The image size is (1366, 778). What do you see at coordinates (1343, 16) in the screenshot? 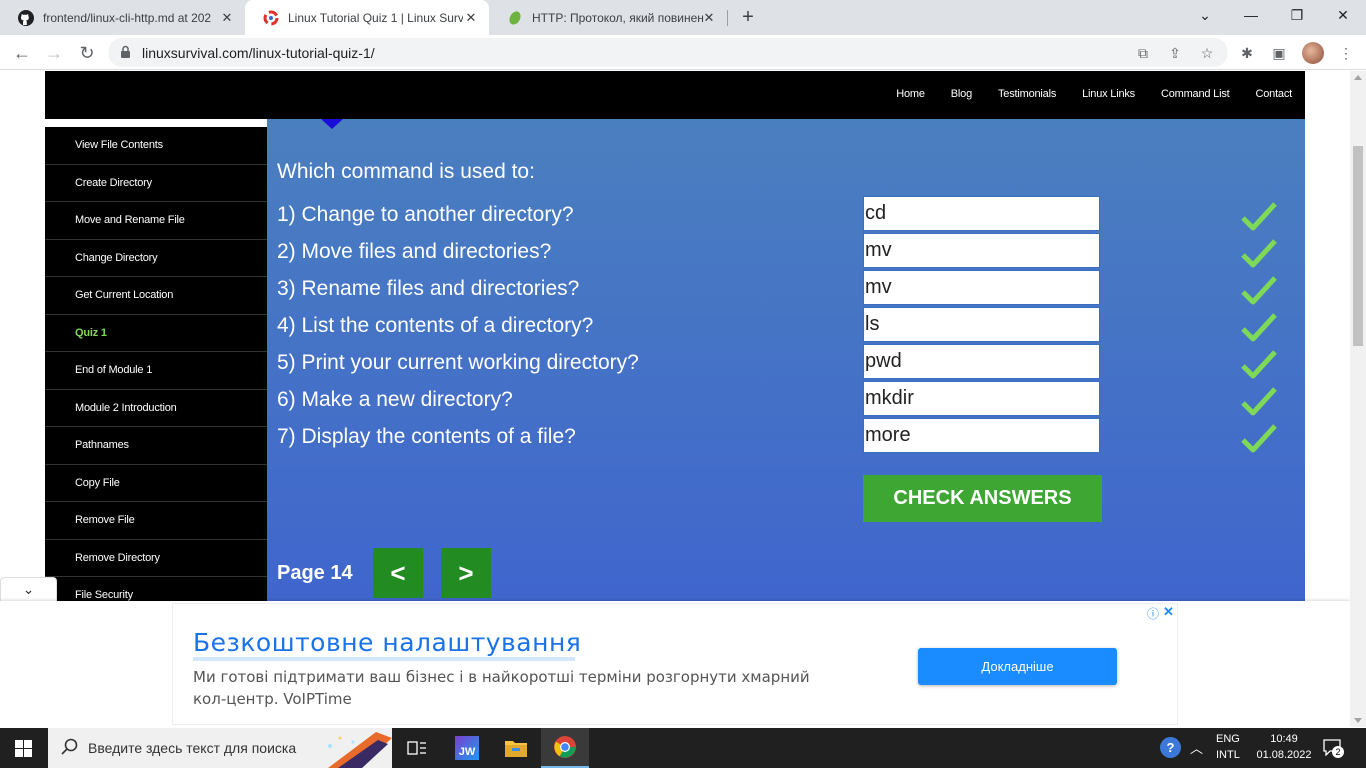
I see `close-window-button: ✕` at bounding box center [1343, 16].